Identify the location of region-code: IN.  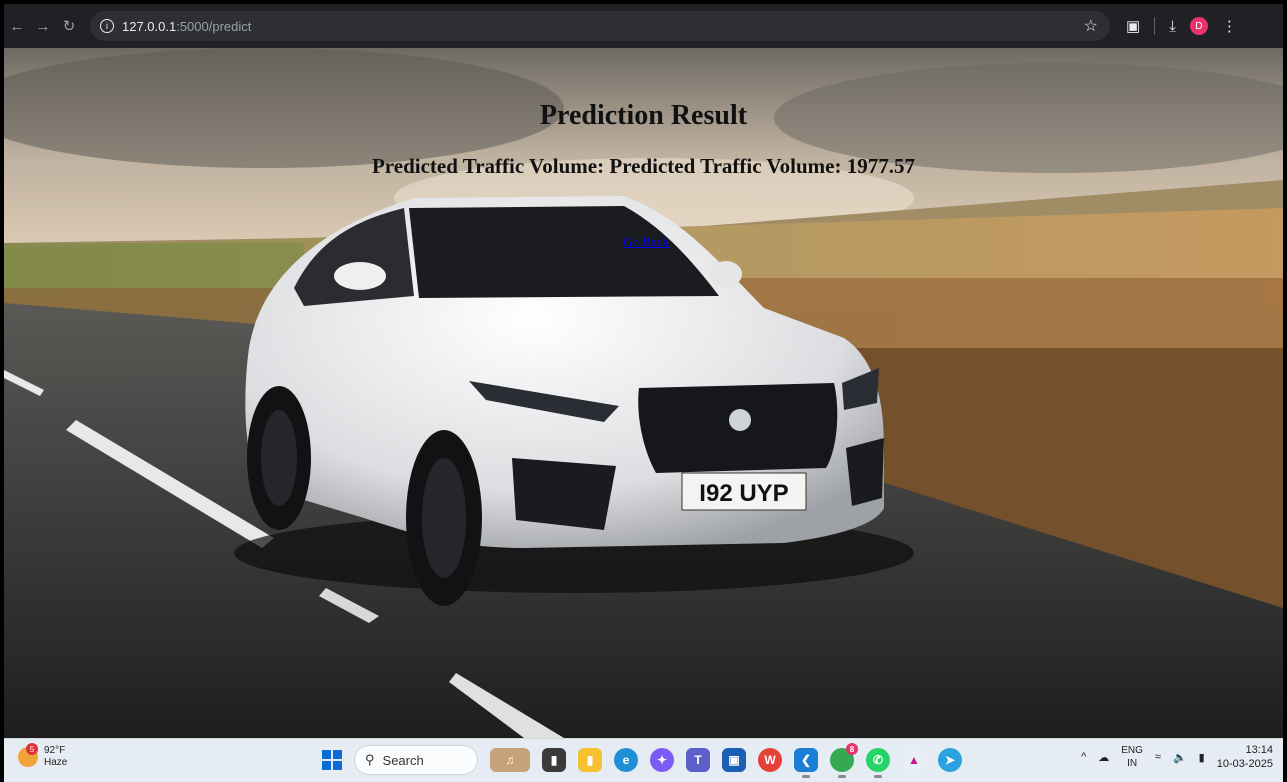
(1132, 763).